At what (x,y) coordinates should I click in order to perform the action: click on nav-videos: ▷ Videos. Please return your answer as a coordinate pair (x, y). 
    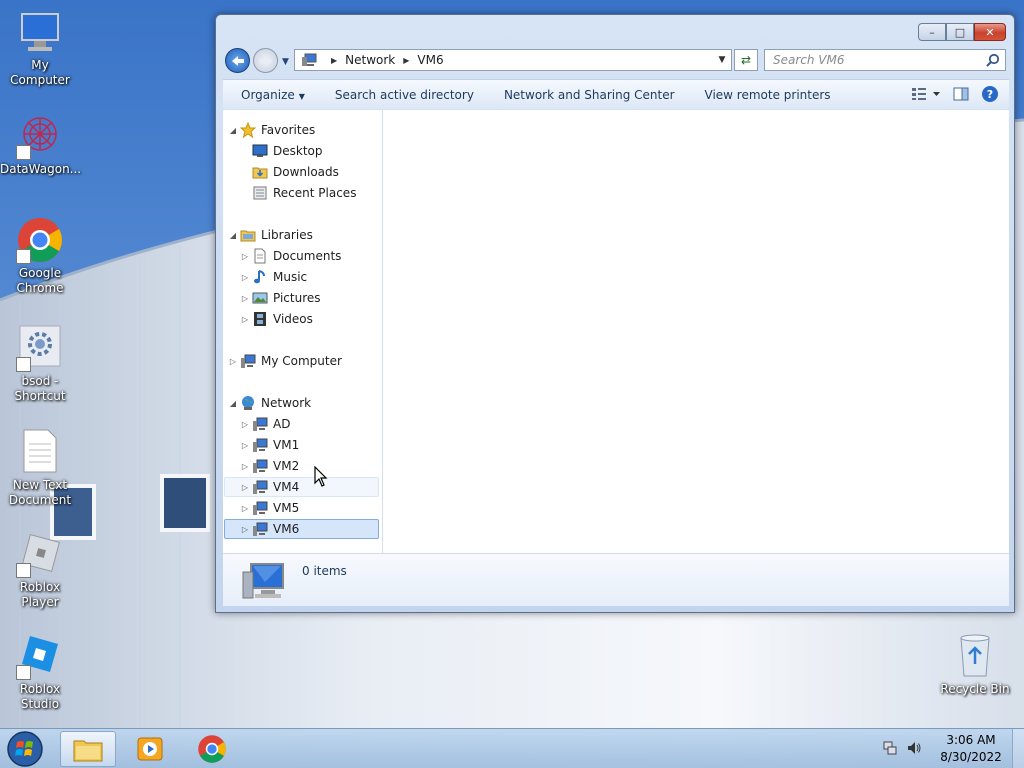
    Looking at the image, I should click on (276, 319).